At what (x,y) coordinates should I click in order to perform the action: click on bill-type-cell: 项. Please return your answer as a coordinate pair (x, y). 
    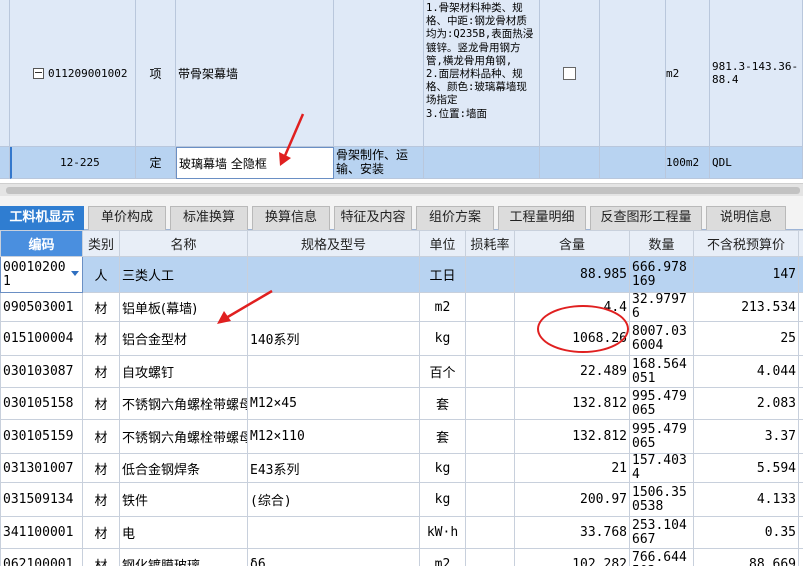
    Looking at the image, I should click on (156, 73).